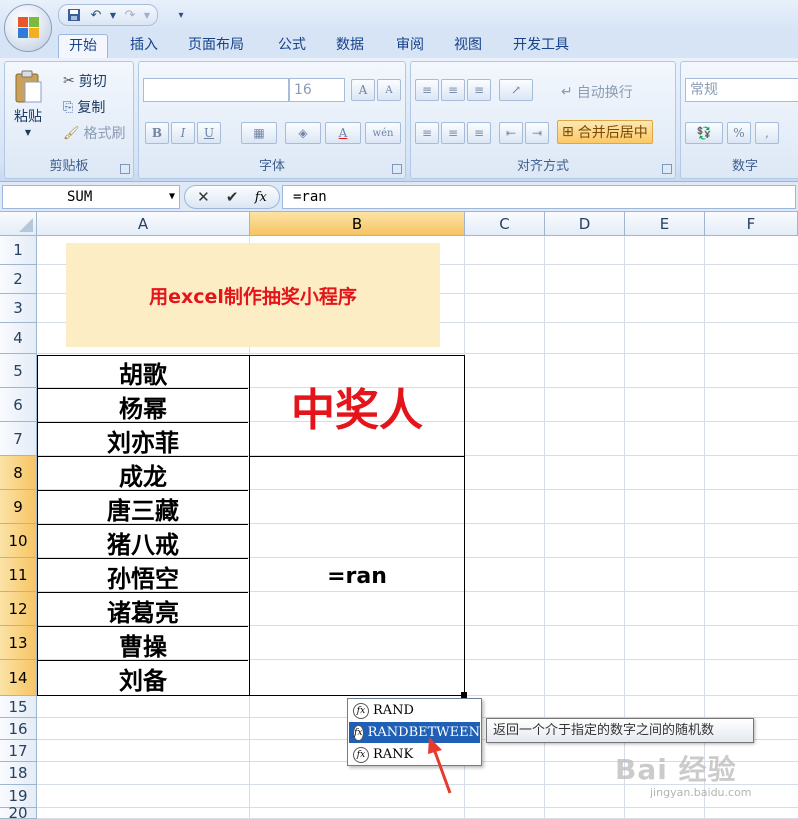 This screenshot has width=798, height=819. Describe the element at coordinates (18, 250) in the screenshot. I see `row-header: 1` at that location.